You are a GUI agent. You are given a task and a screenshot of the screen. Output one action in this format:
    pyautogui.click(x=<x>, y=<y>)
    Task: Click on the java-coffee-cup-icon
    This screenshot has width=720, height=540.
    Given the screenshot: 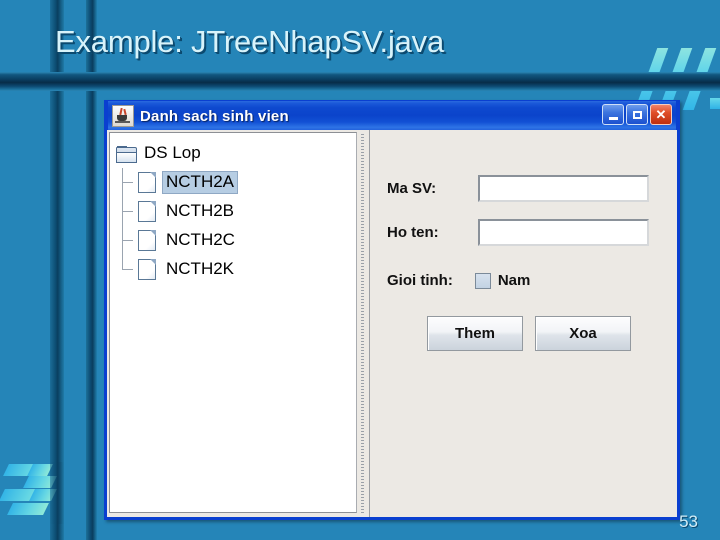 What is the action you would take?
    pyautogui.click(x=123, y=116)
    